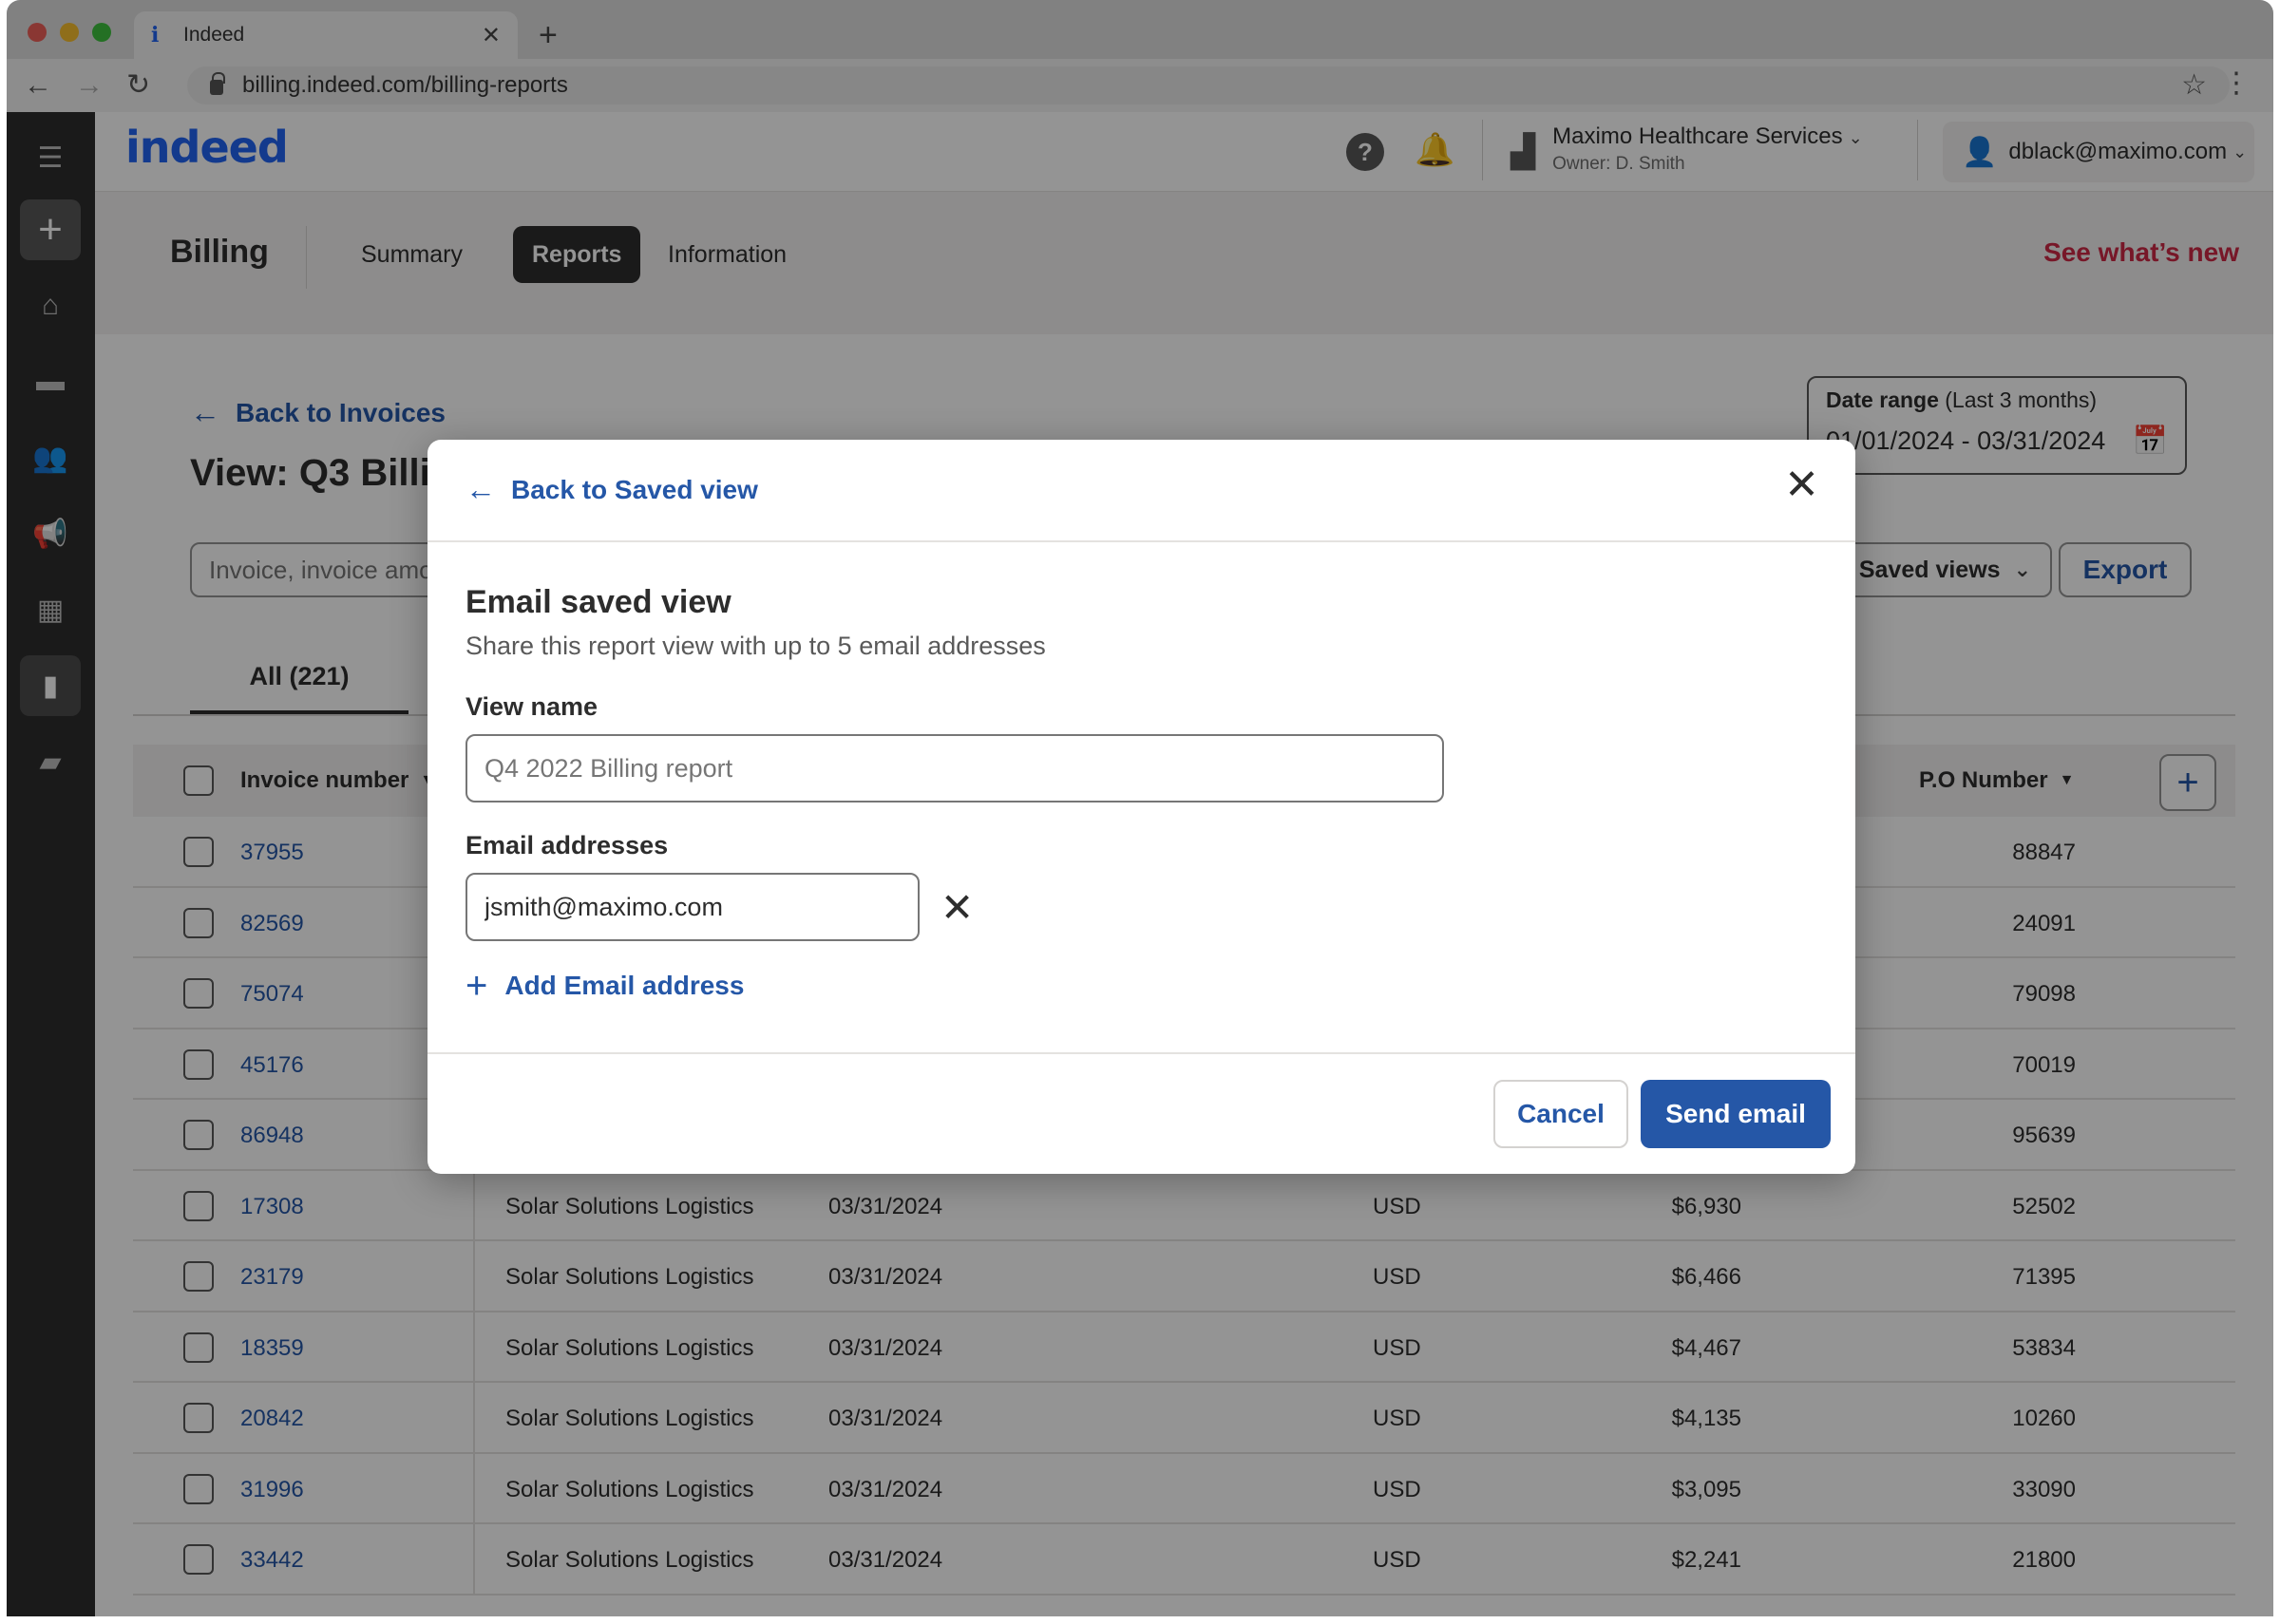 The height and width of the screenshot is (1624, 2280). What do you see at coordinates (567, 845) in the screenshot?
I see `email-addresses-label: Email addresses` at bounding box center [567, 845].